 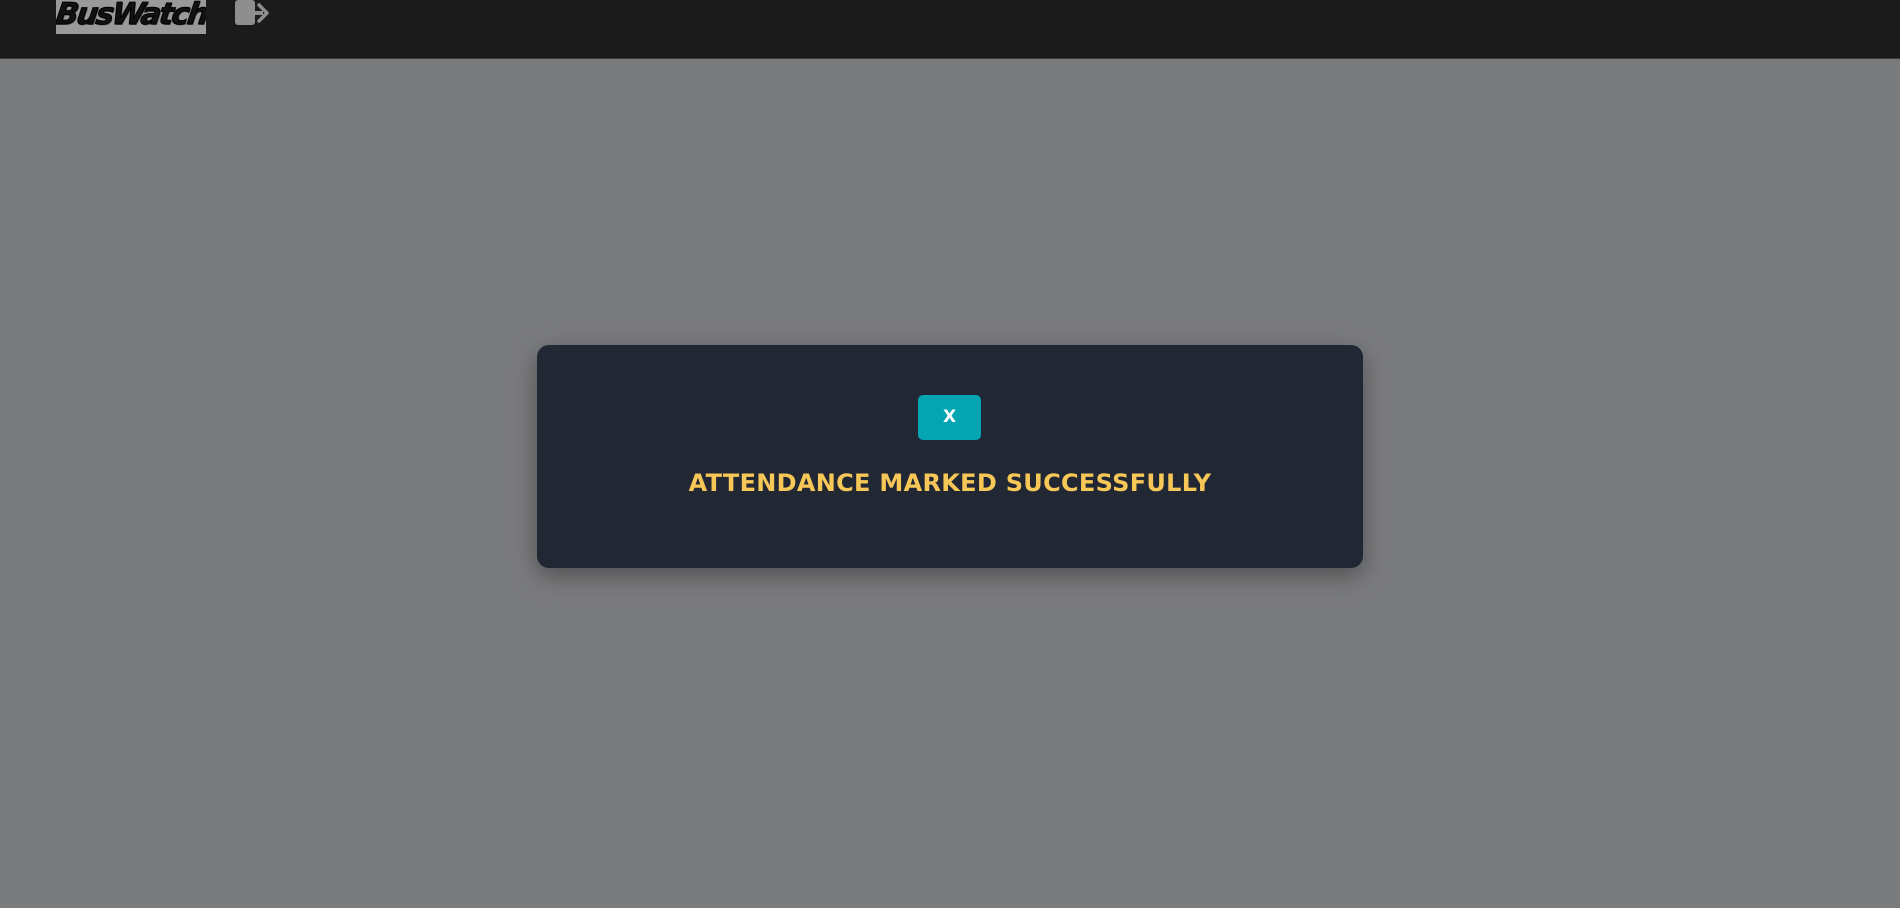 I want to click on buswatch-logo: BusWatch, so click(x=131, y=17).